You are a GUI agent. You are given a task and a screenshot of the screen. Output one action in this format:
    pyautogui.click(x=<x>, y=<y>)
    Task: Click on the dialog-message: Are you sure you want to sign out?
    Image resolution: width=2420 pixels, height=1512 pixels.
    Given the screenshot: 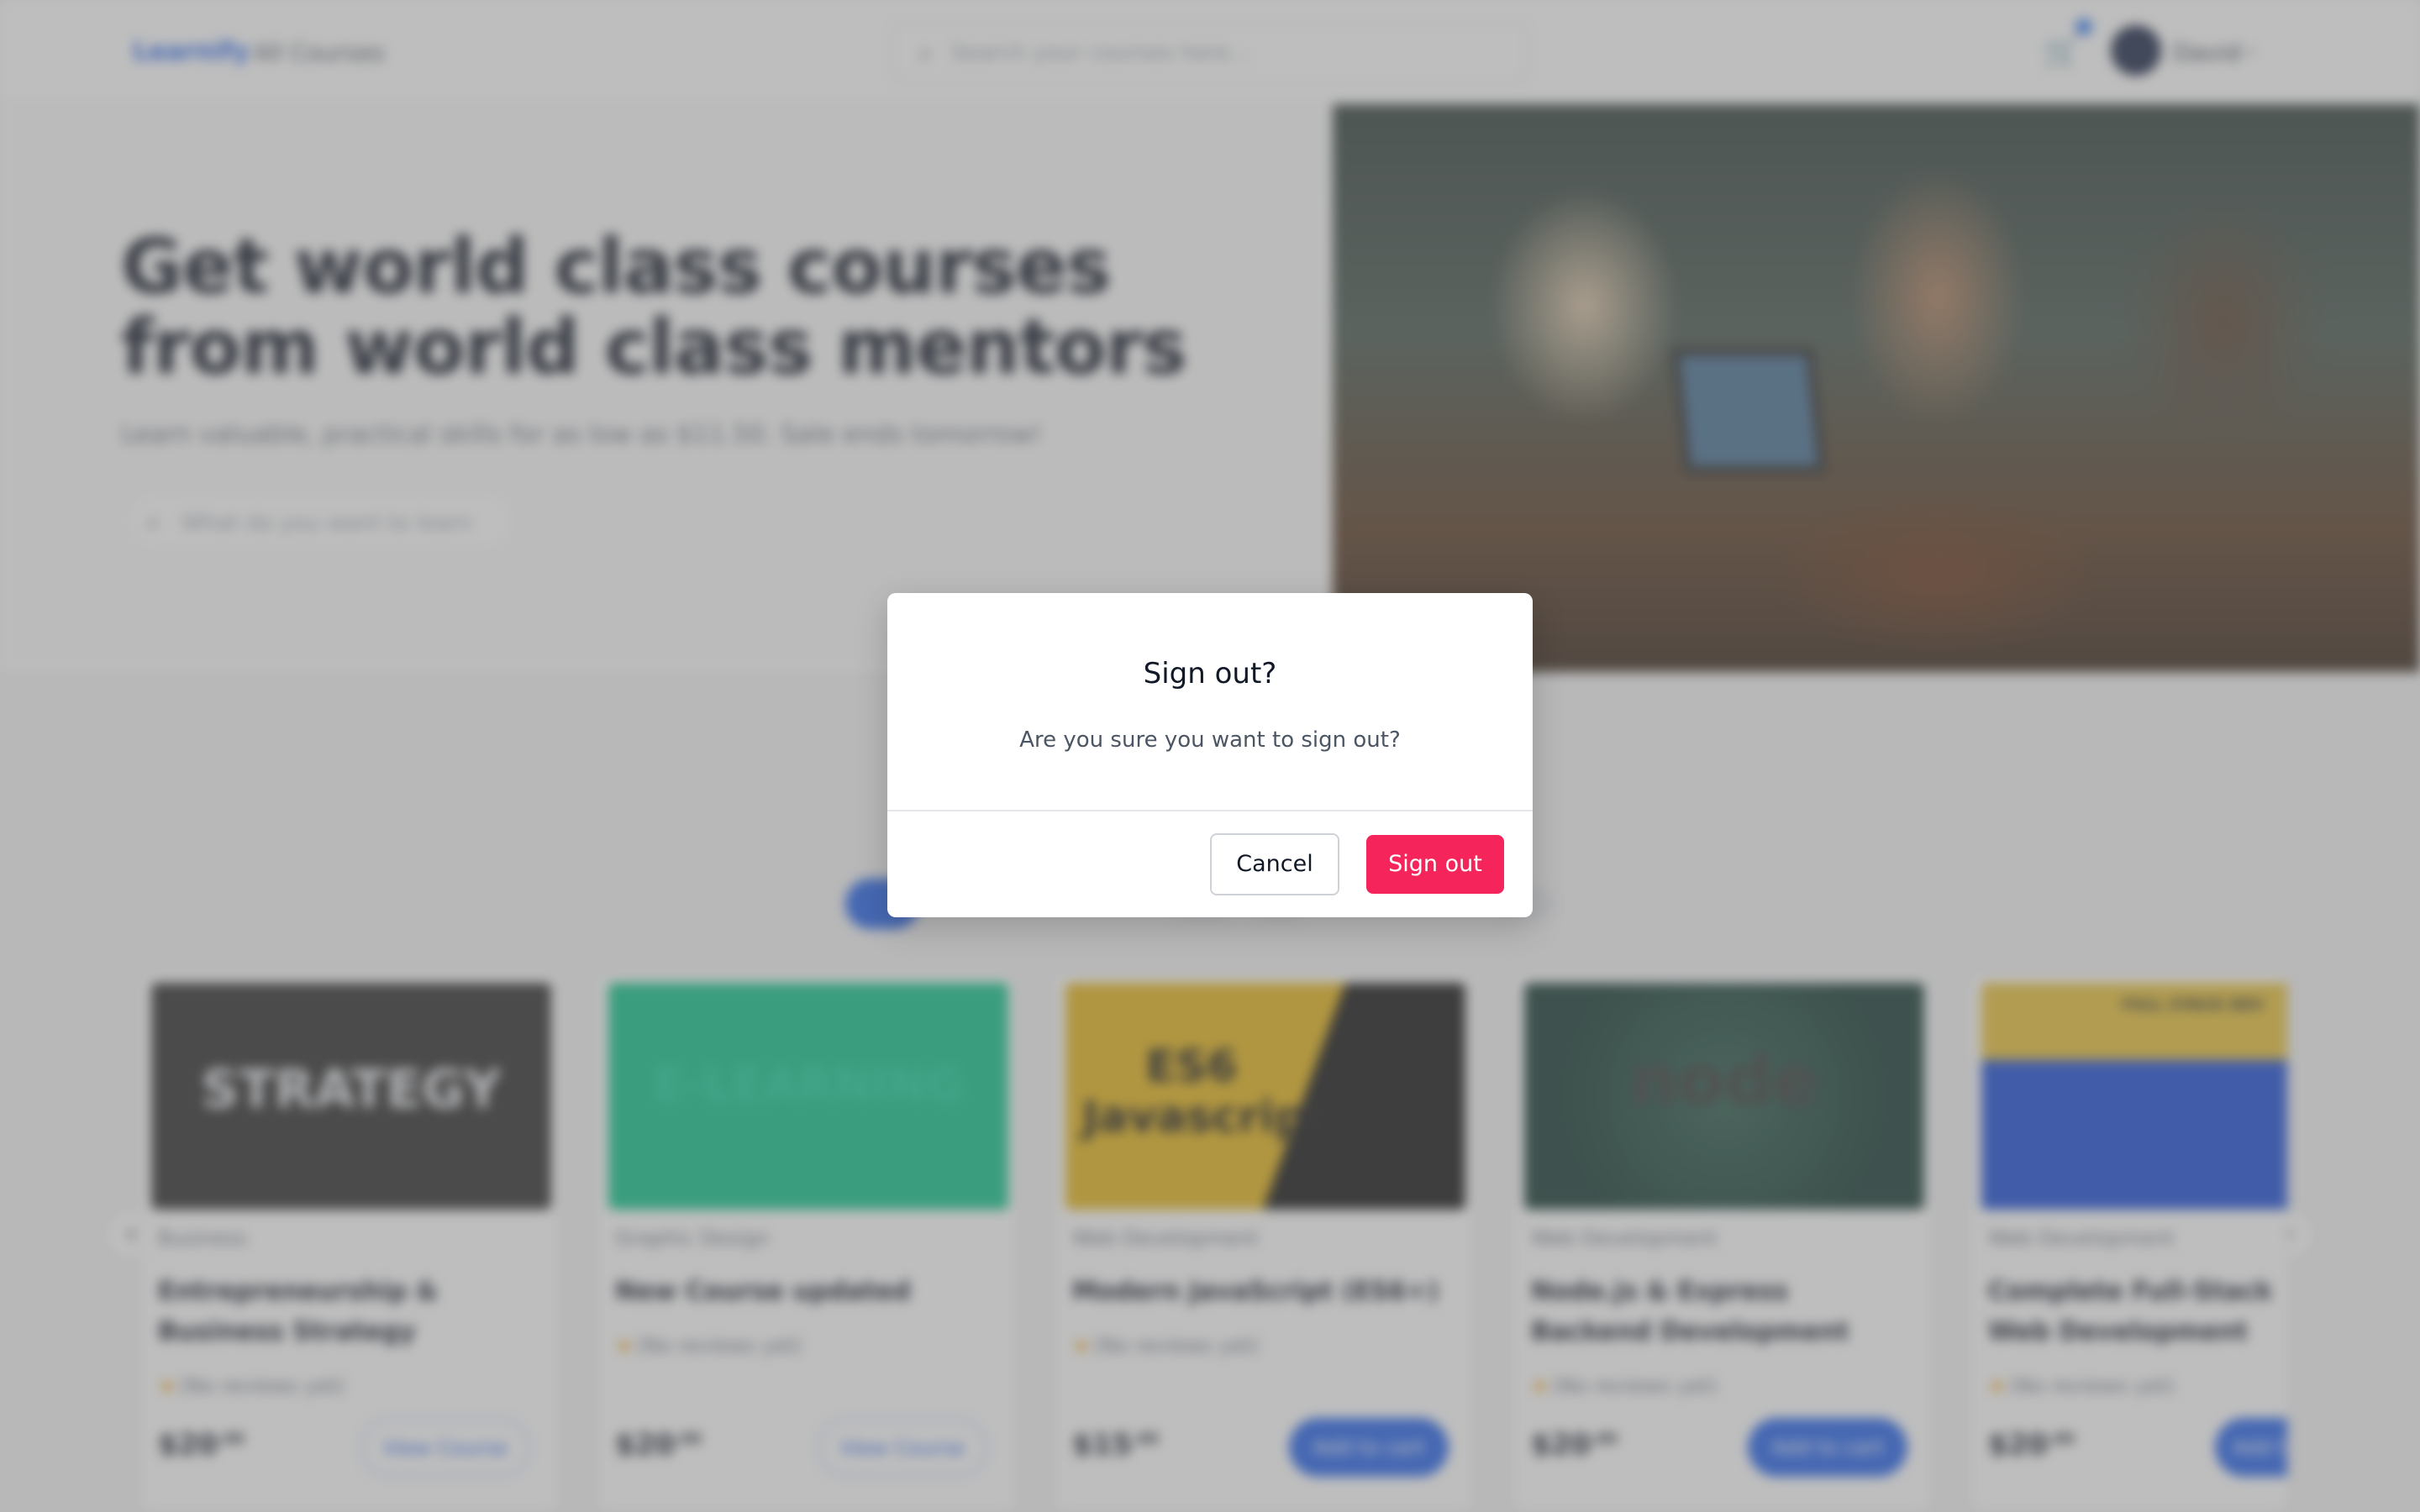 What is the action you would take?
    pyautogui.click(x=1210, y=740)
    